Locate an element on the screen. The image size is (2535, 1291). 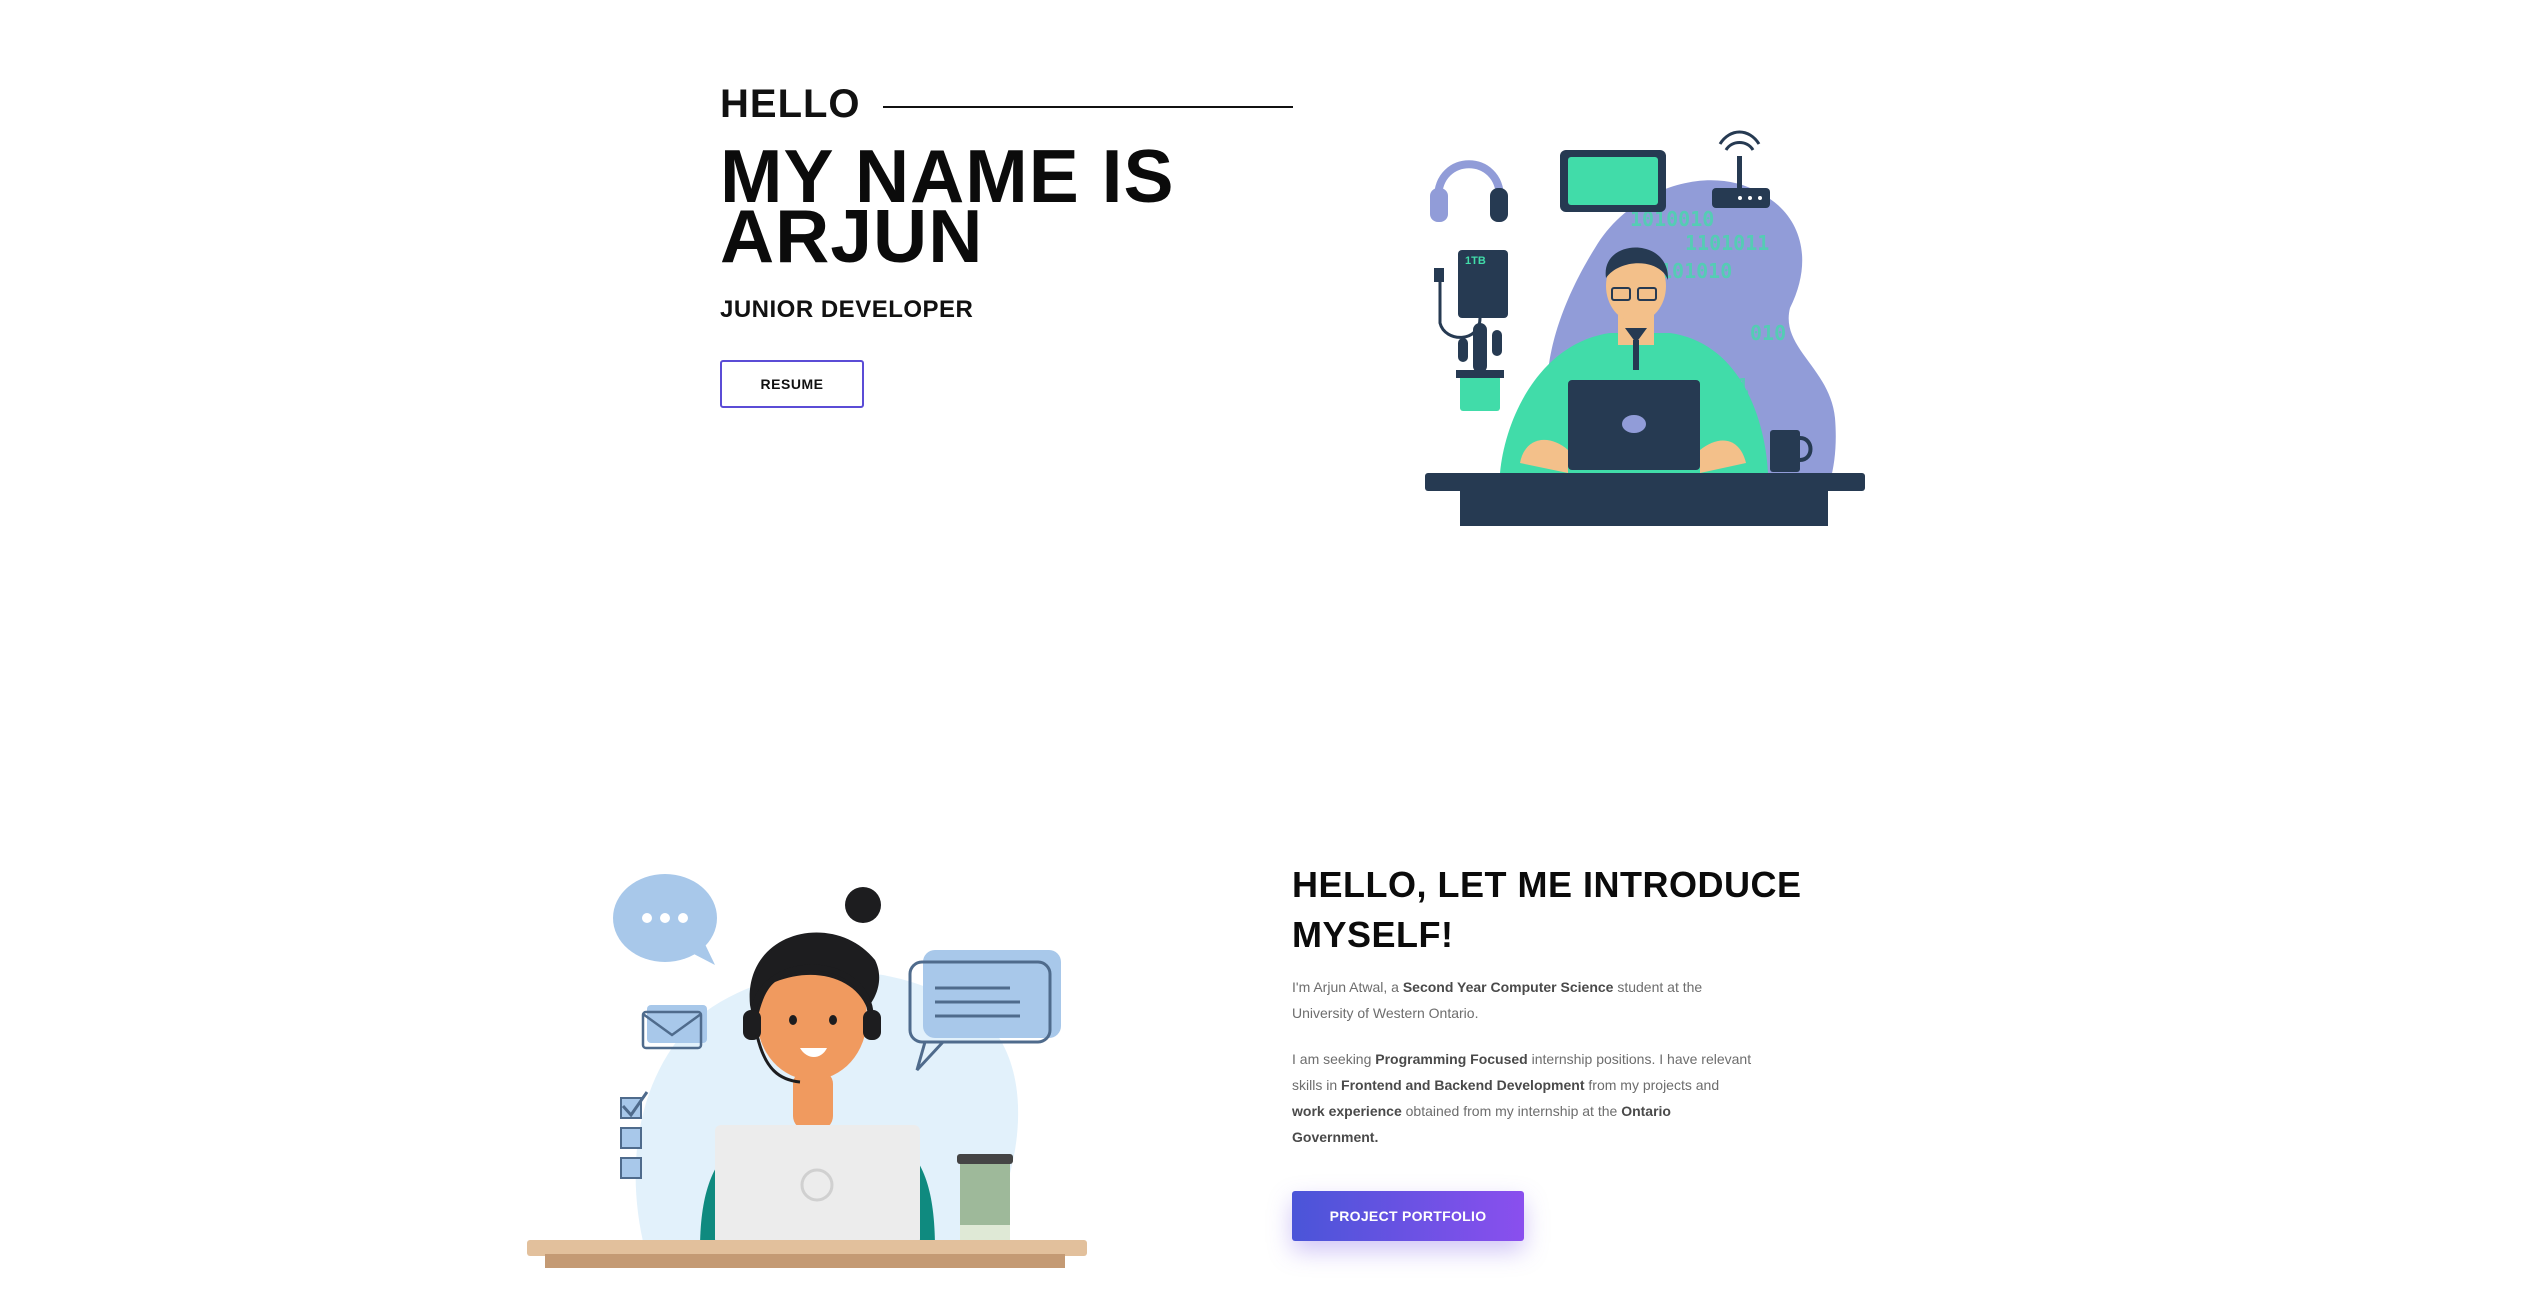
router-icon is located at coordinates (1741, 169).